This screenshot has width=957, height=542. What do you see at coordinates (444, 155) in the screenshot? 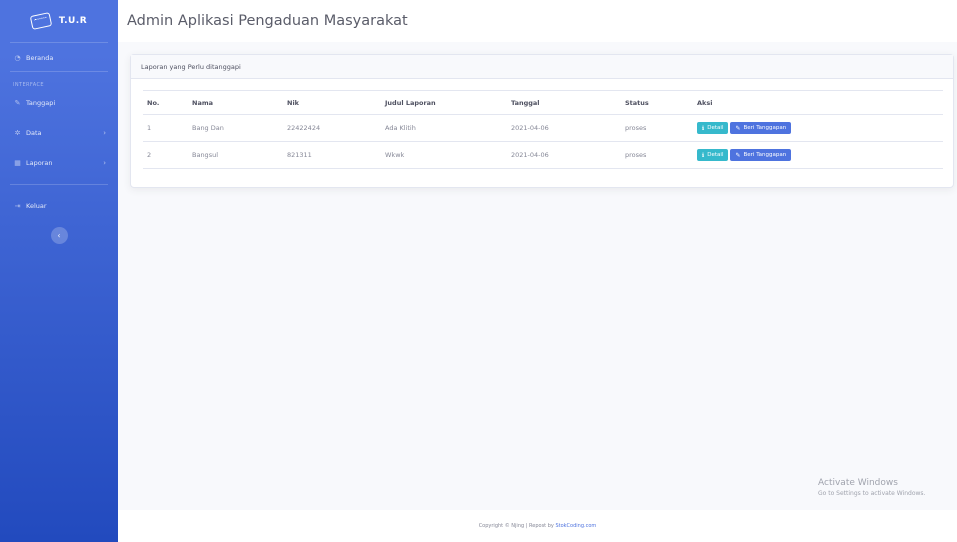
I see `cell-judul: Wkwk` at bounding box center [444, 155].